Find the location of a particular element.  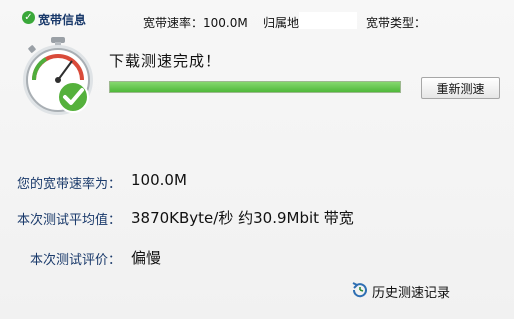

location-value is located at coordinates (328, 20).